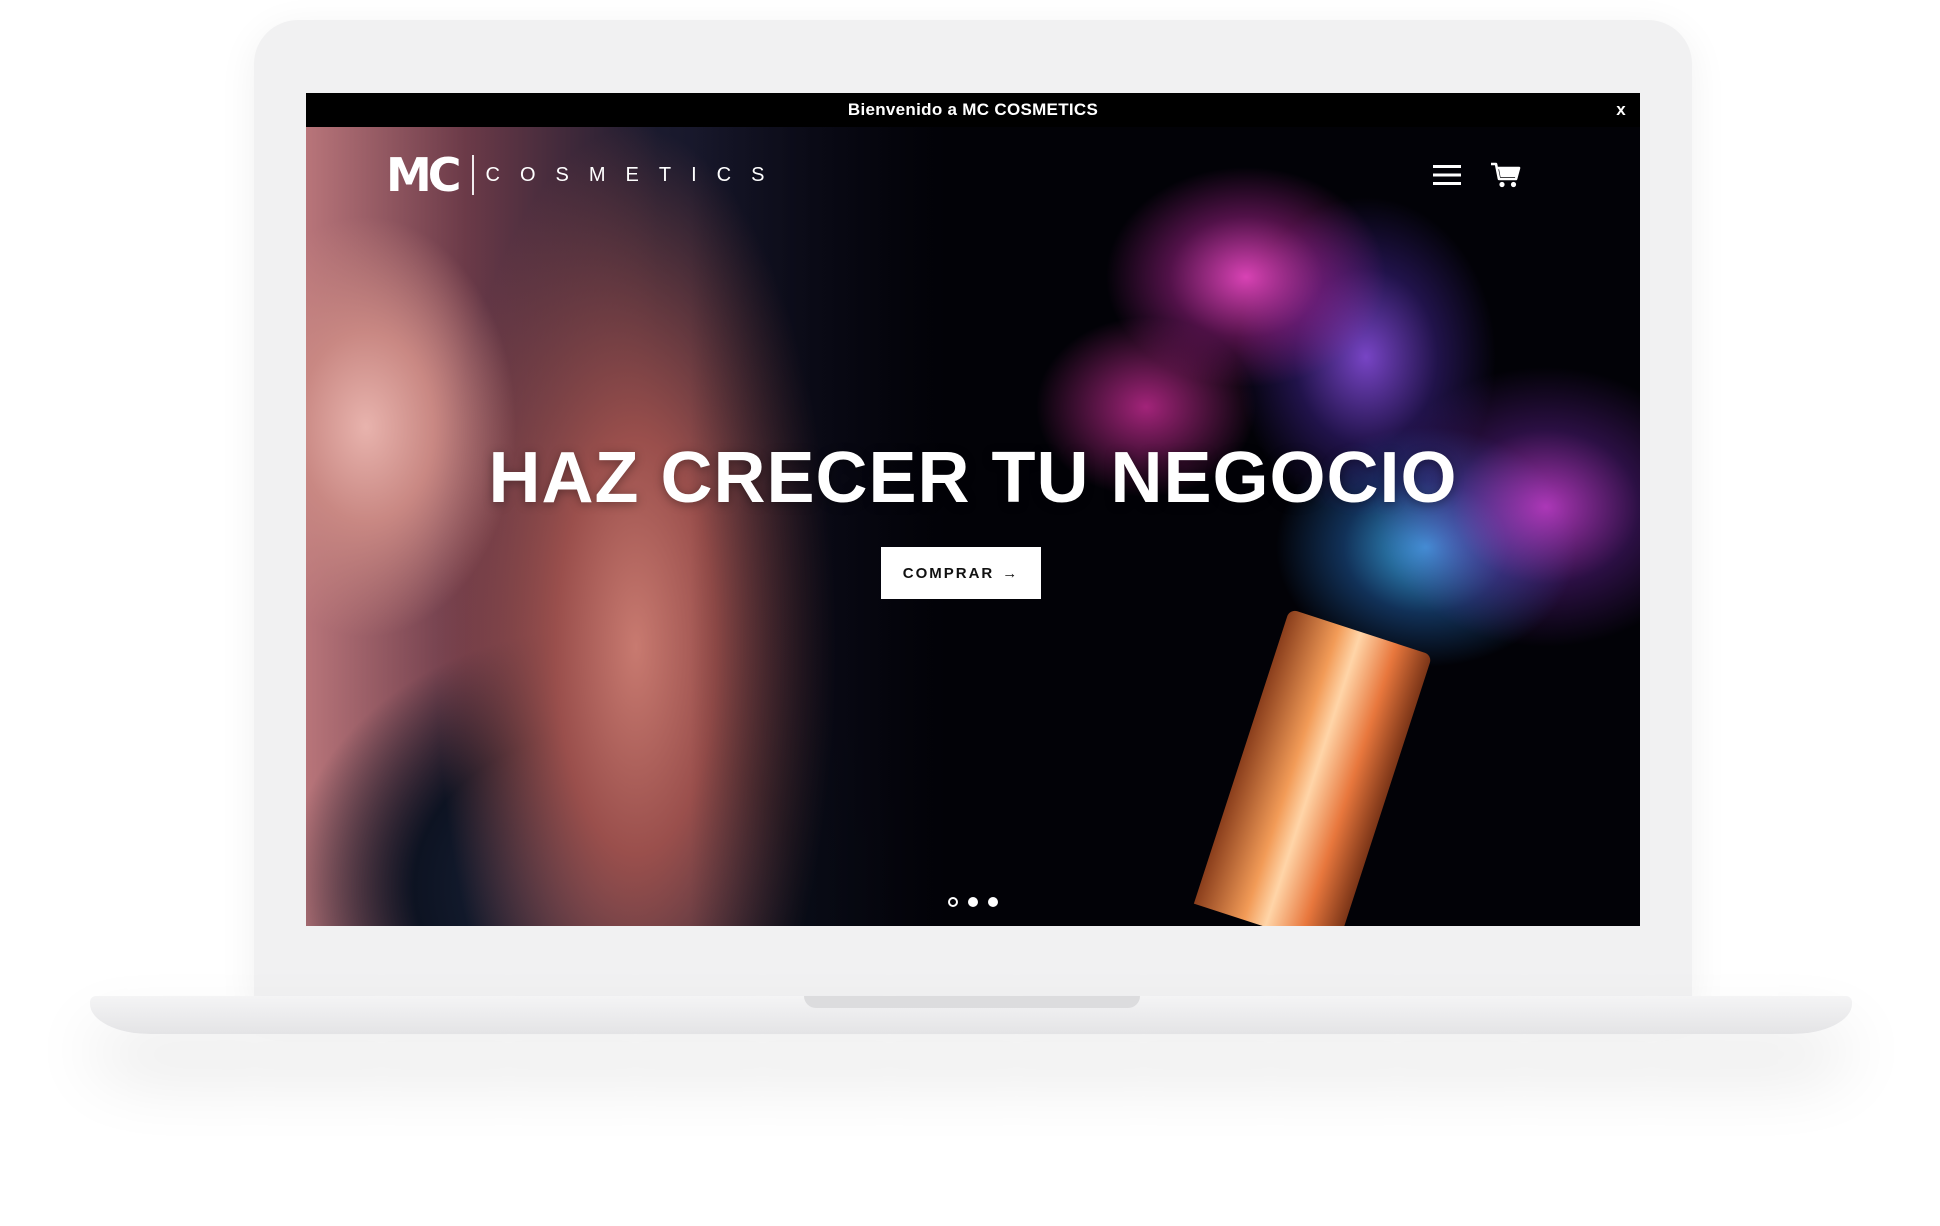  I want to click on announcement-close-button: x, so click(1621, 110).